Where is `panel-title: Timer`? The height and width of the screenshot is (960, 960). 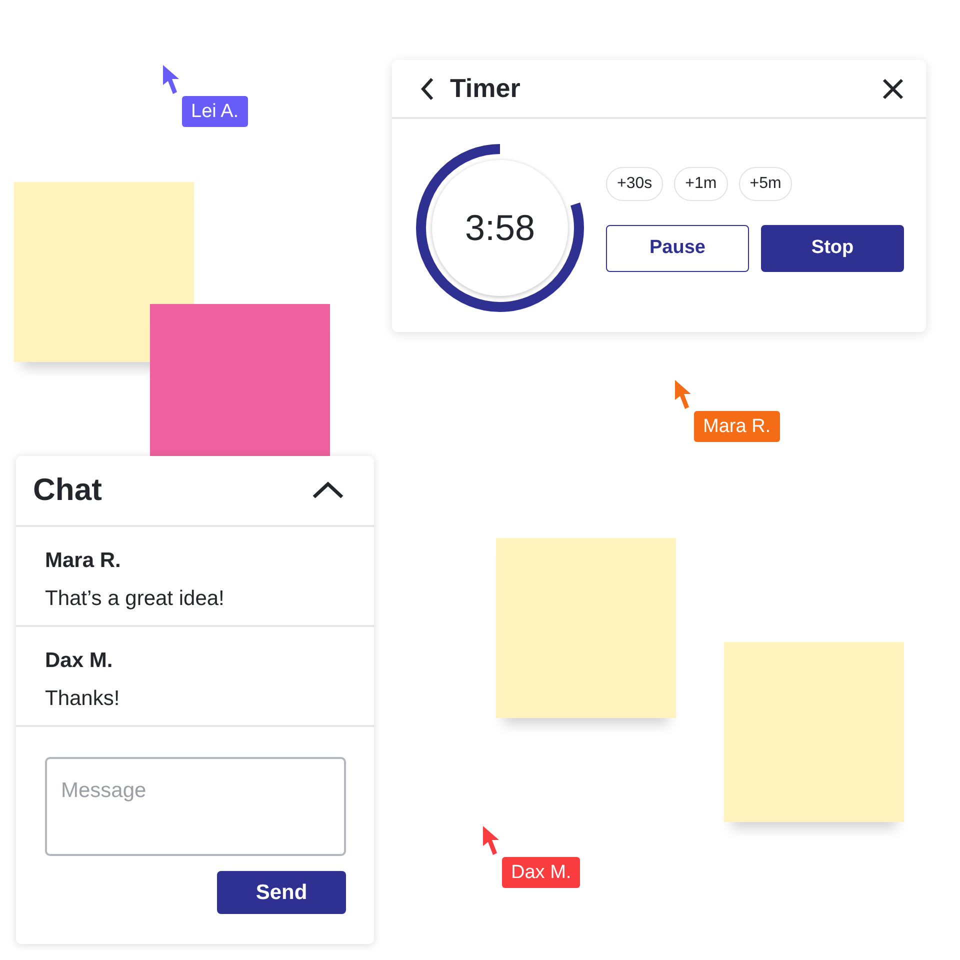 panel-title: Timer is located at coordinates (485, 88).